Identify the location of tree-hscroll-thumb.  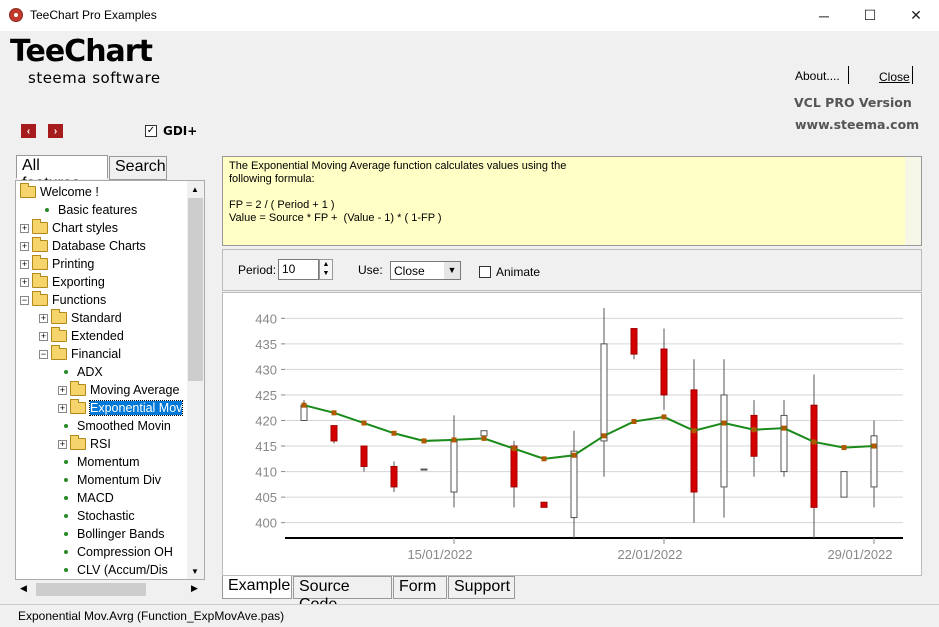
(91, 589).